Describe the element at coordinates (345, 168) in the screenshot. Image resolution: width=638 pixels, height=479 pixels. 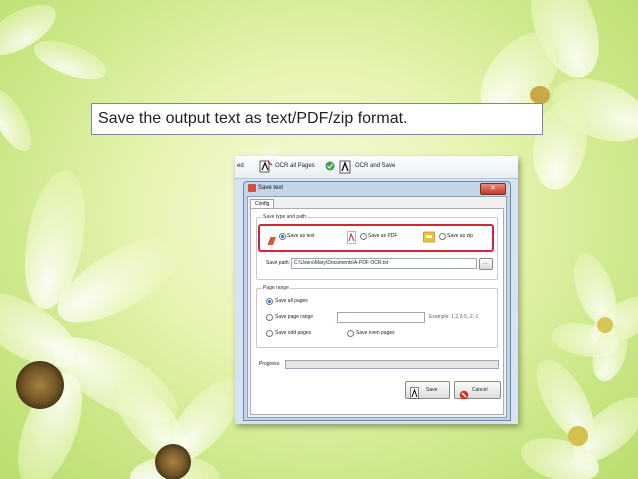
I see `ocr-save-icon` at that location.